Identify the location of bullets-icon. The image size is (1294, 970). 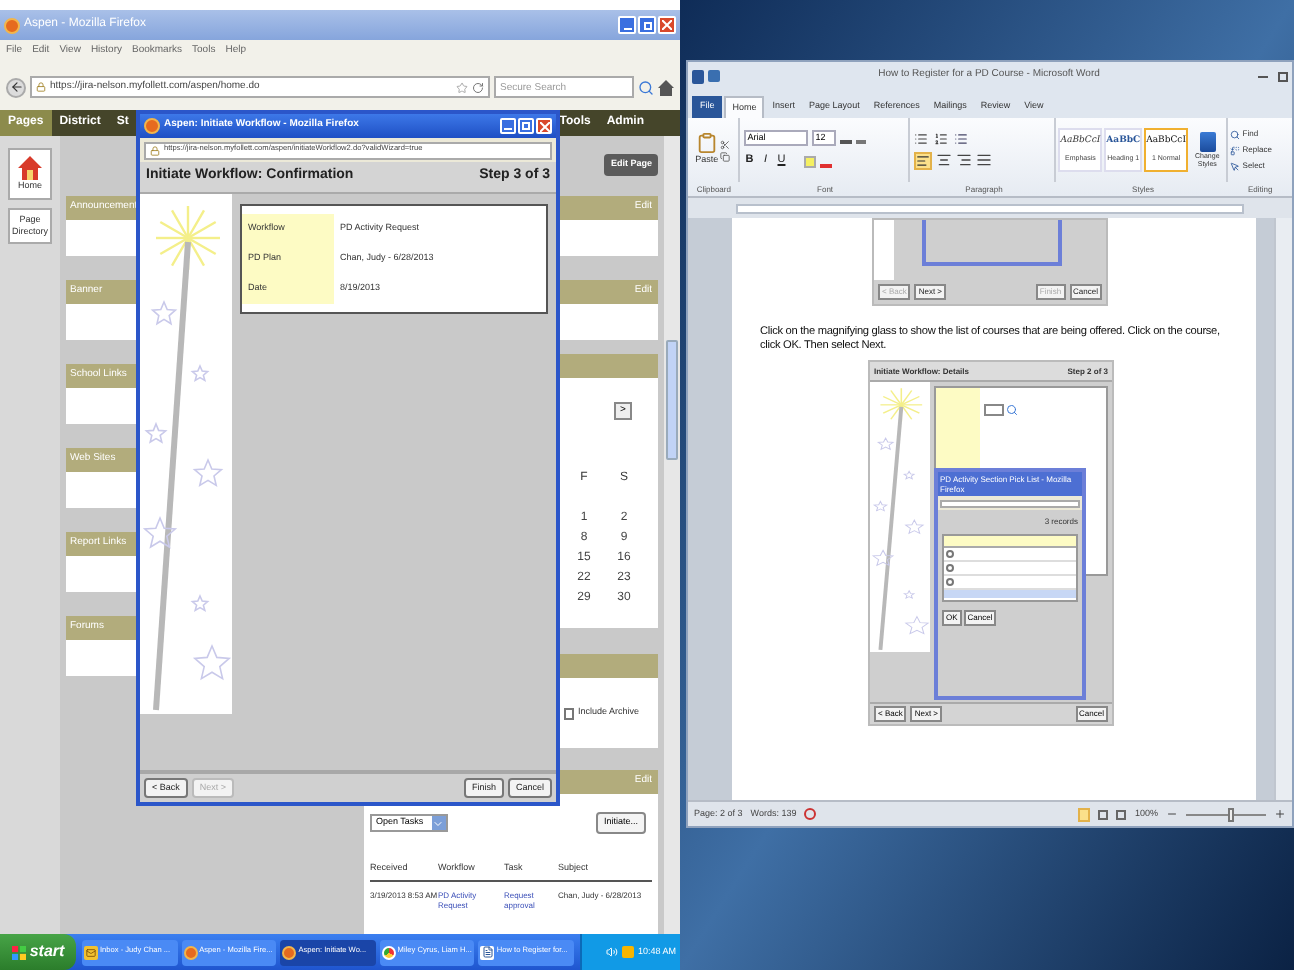
(920, 138).